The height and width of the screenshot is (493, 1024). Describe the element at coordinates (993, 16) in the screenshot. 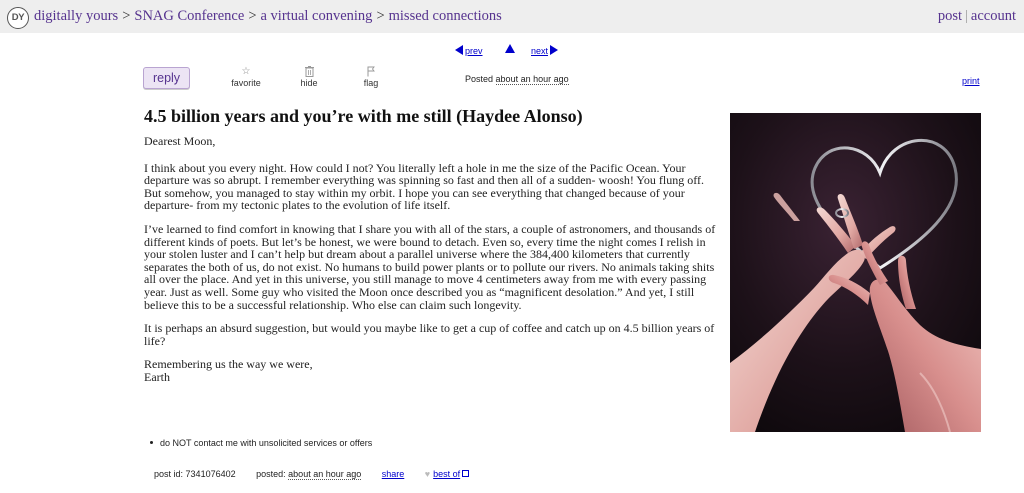

I see `account-link: account` at that location.